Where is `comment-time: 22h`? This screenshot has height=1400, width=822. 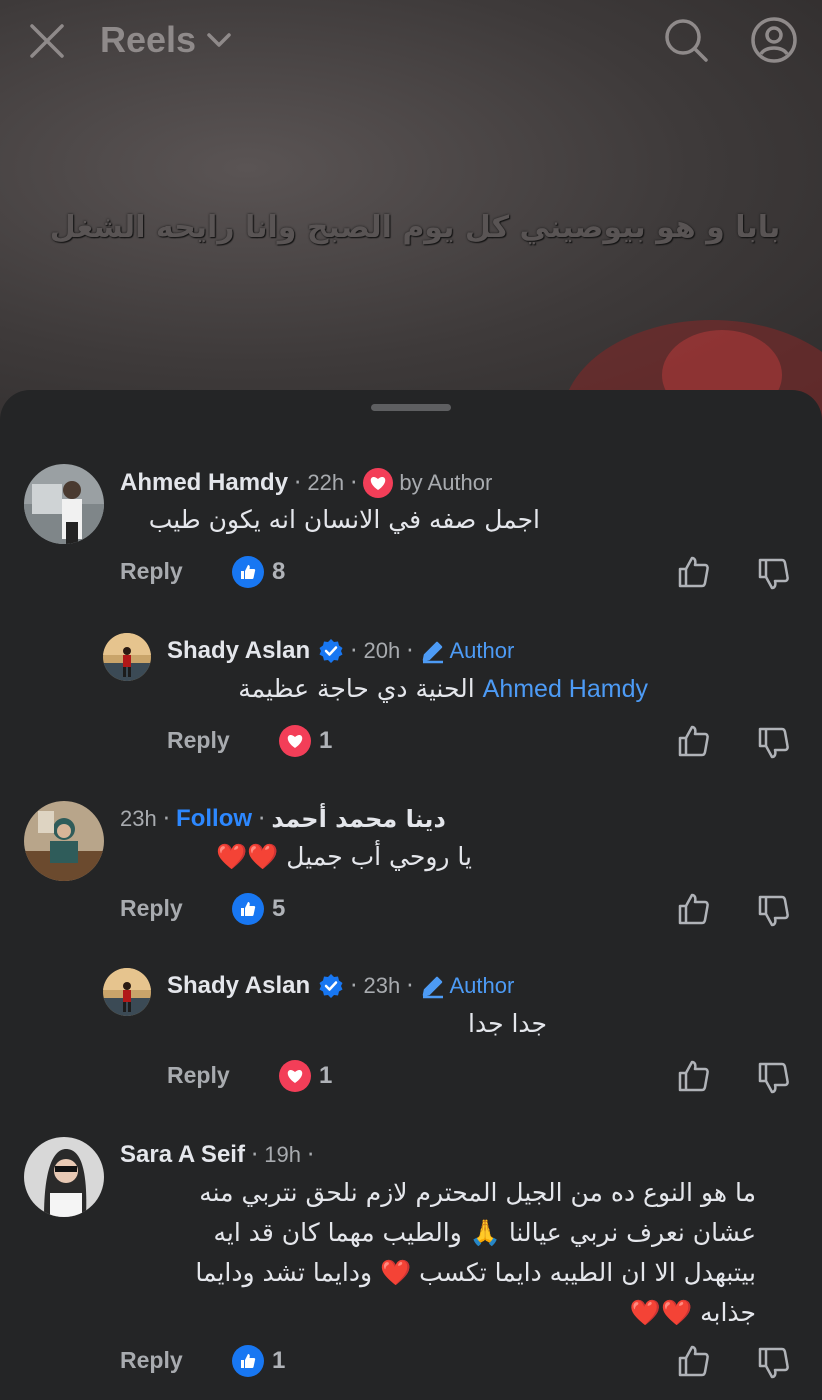 comment-time: 22h is located at coordinates (326, 482).